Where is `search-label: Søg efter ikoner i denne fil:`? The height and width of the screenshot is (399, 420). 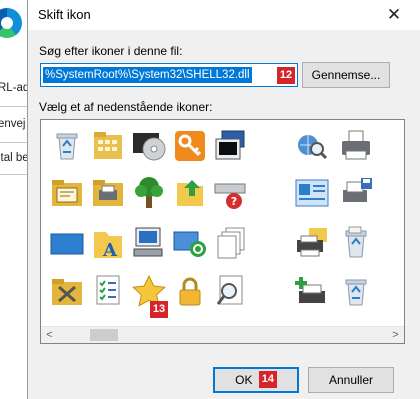 search-label: Søg efter ikoner i denne fil: is located at coordinates (111, 51).